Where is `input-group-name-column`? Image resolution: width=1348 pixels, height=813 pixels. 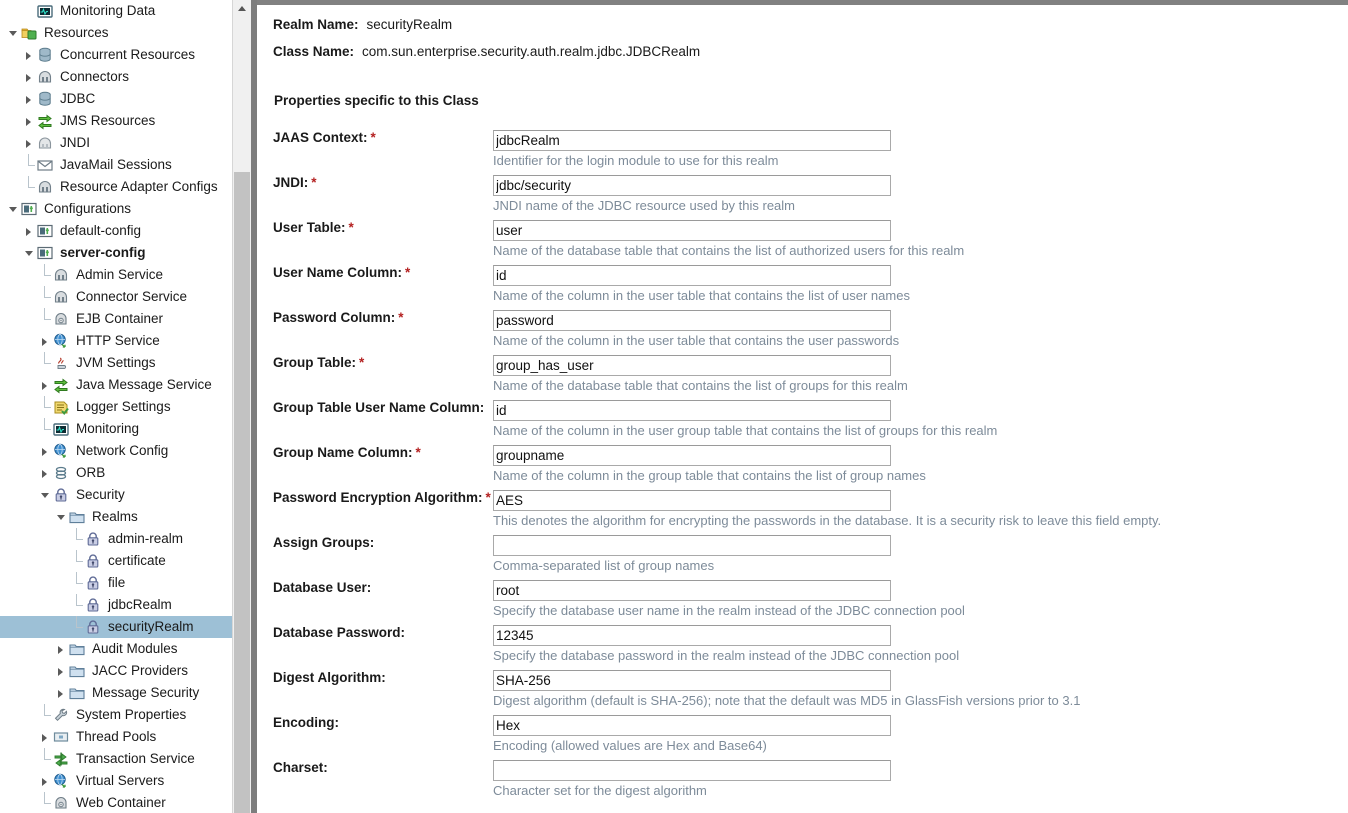
input-group-name-column is located at coordinates (692, 455).